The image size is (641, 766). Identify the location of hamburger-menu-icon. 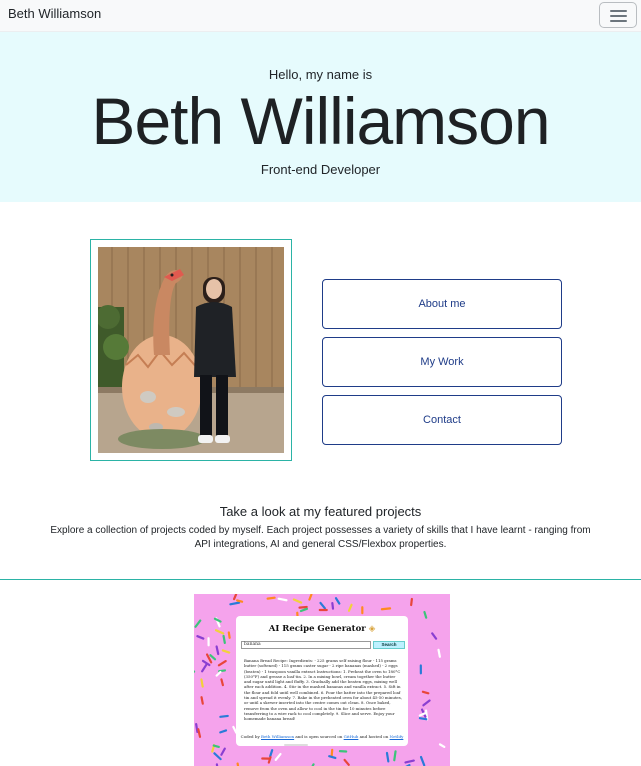
(618, 15).